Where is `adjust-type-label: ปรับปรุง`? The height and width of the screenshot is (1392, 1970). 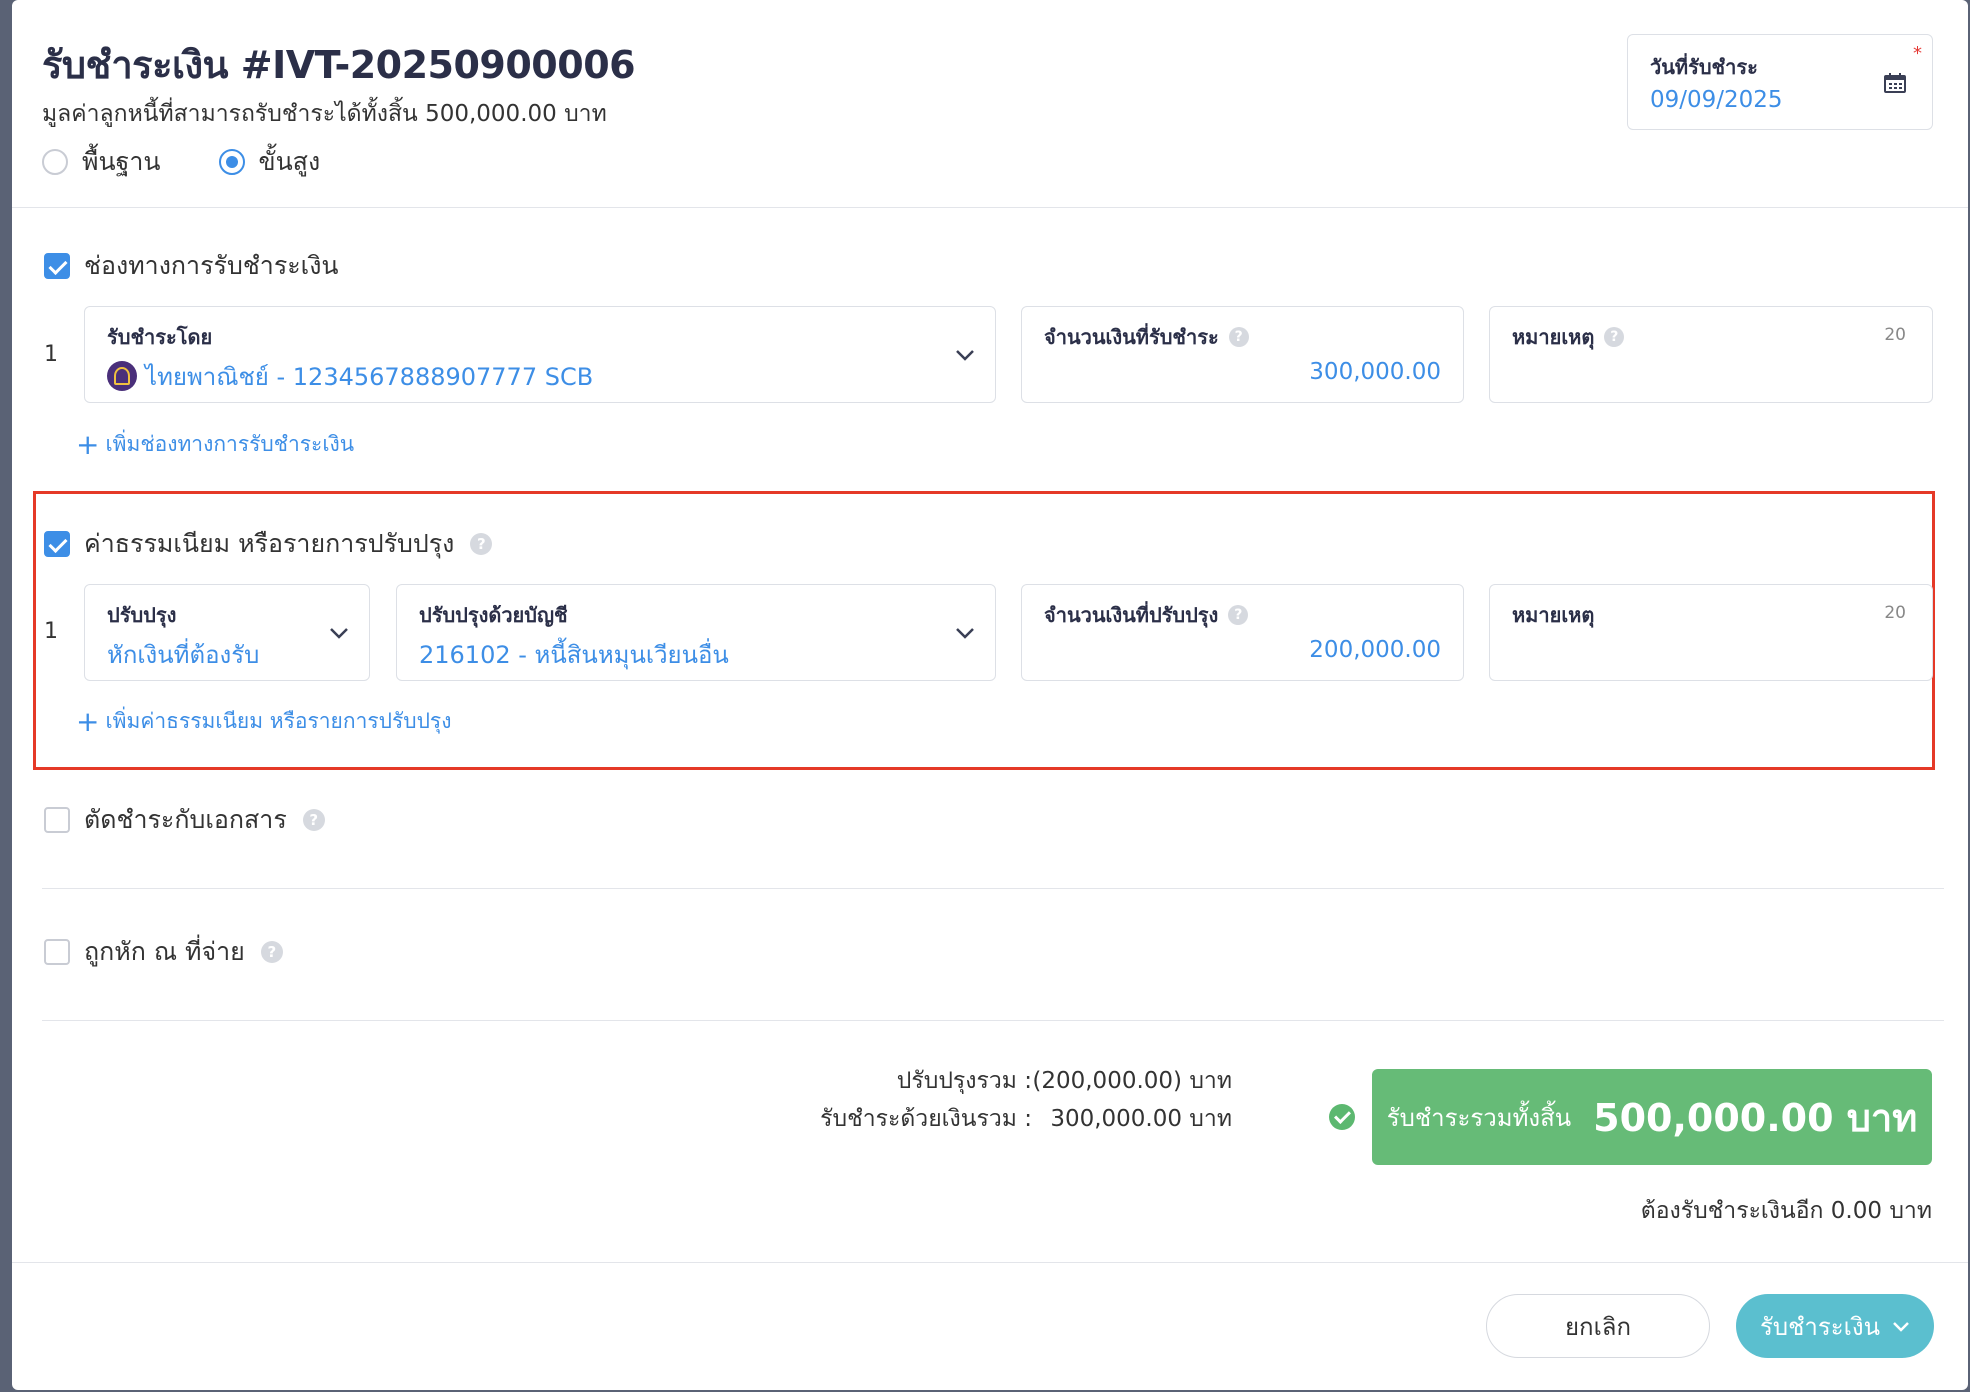 adjust-type-label: ปรับปรุง is located at coordinates (142, 615).